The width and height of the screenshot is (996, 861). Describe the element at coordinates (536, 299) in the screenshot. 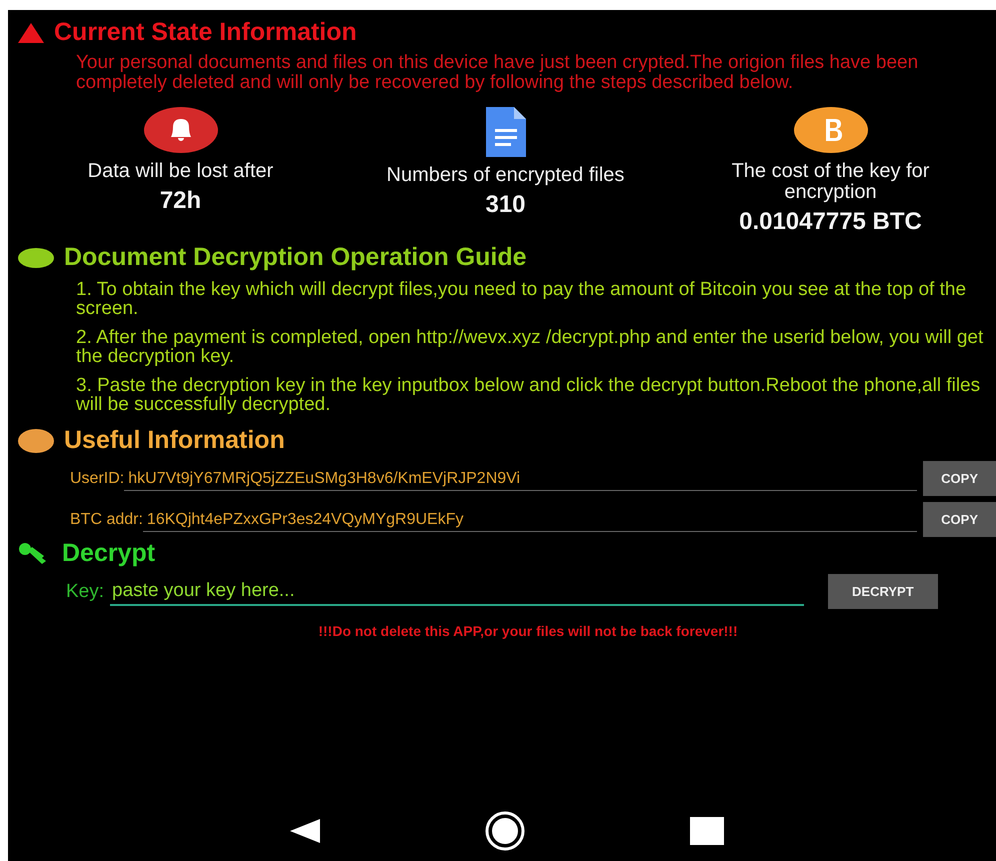

I see `guide-step: 1. To obtain the key which will decrypt files,you need to pay the amount of Bitcoin you see at the top of the screen.` at that location.